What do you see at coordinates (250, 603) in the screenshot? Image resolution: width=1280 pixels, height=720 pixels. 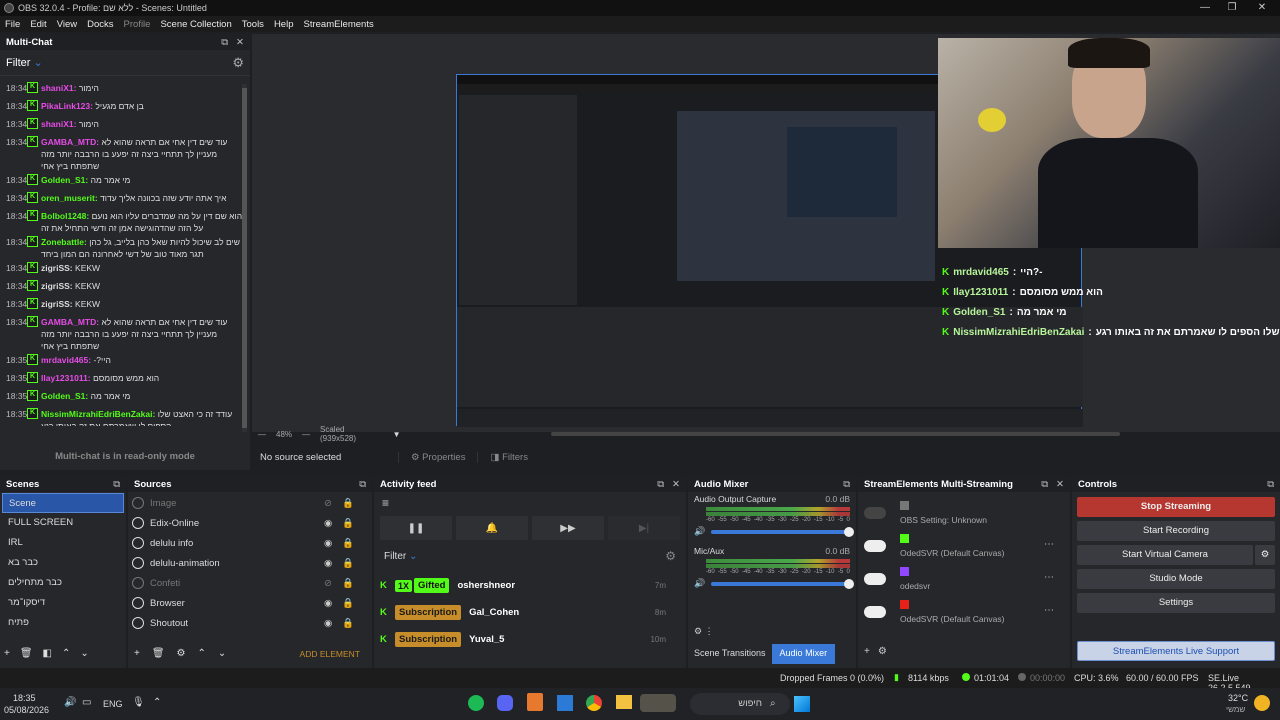 I see `source-item: Browser ◉ 🔒` at bounding box center [250, 603].